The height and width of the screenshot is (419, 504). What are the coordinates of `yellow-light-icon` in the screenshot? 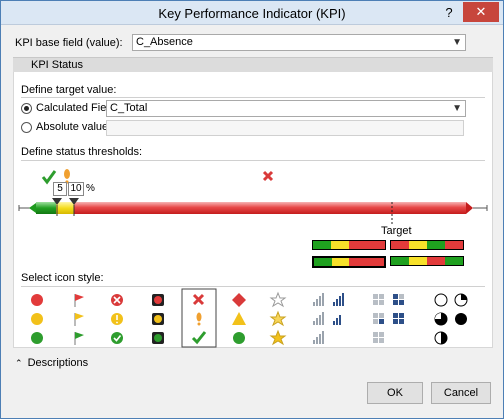 It's located at (158, 319).